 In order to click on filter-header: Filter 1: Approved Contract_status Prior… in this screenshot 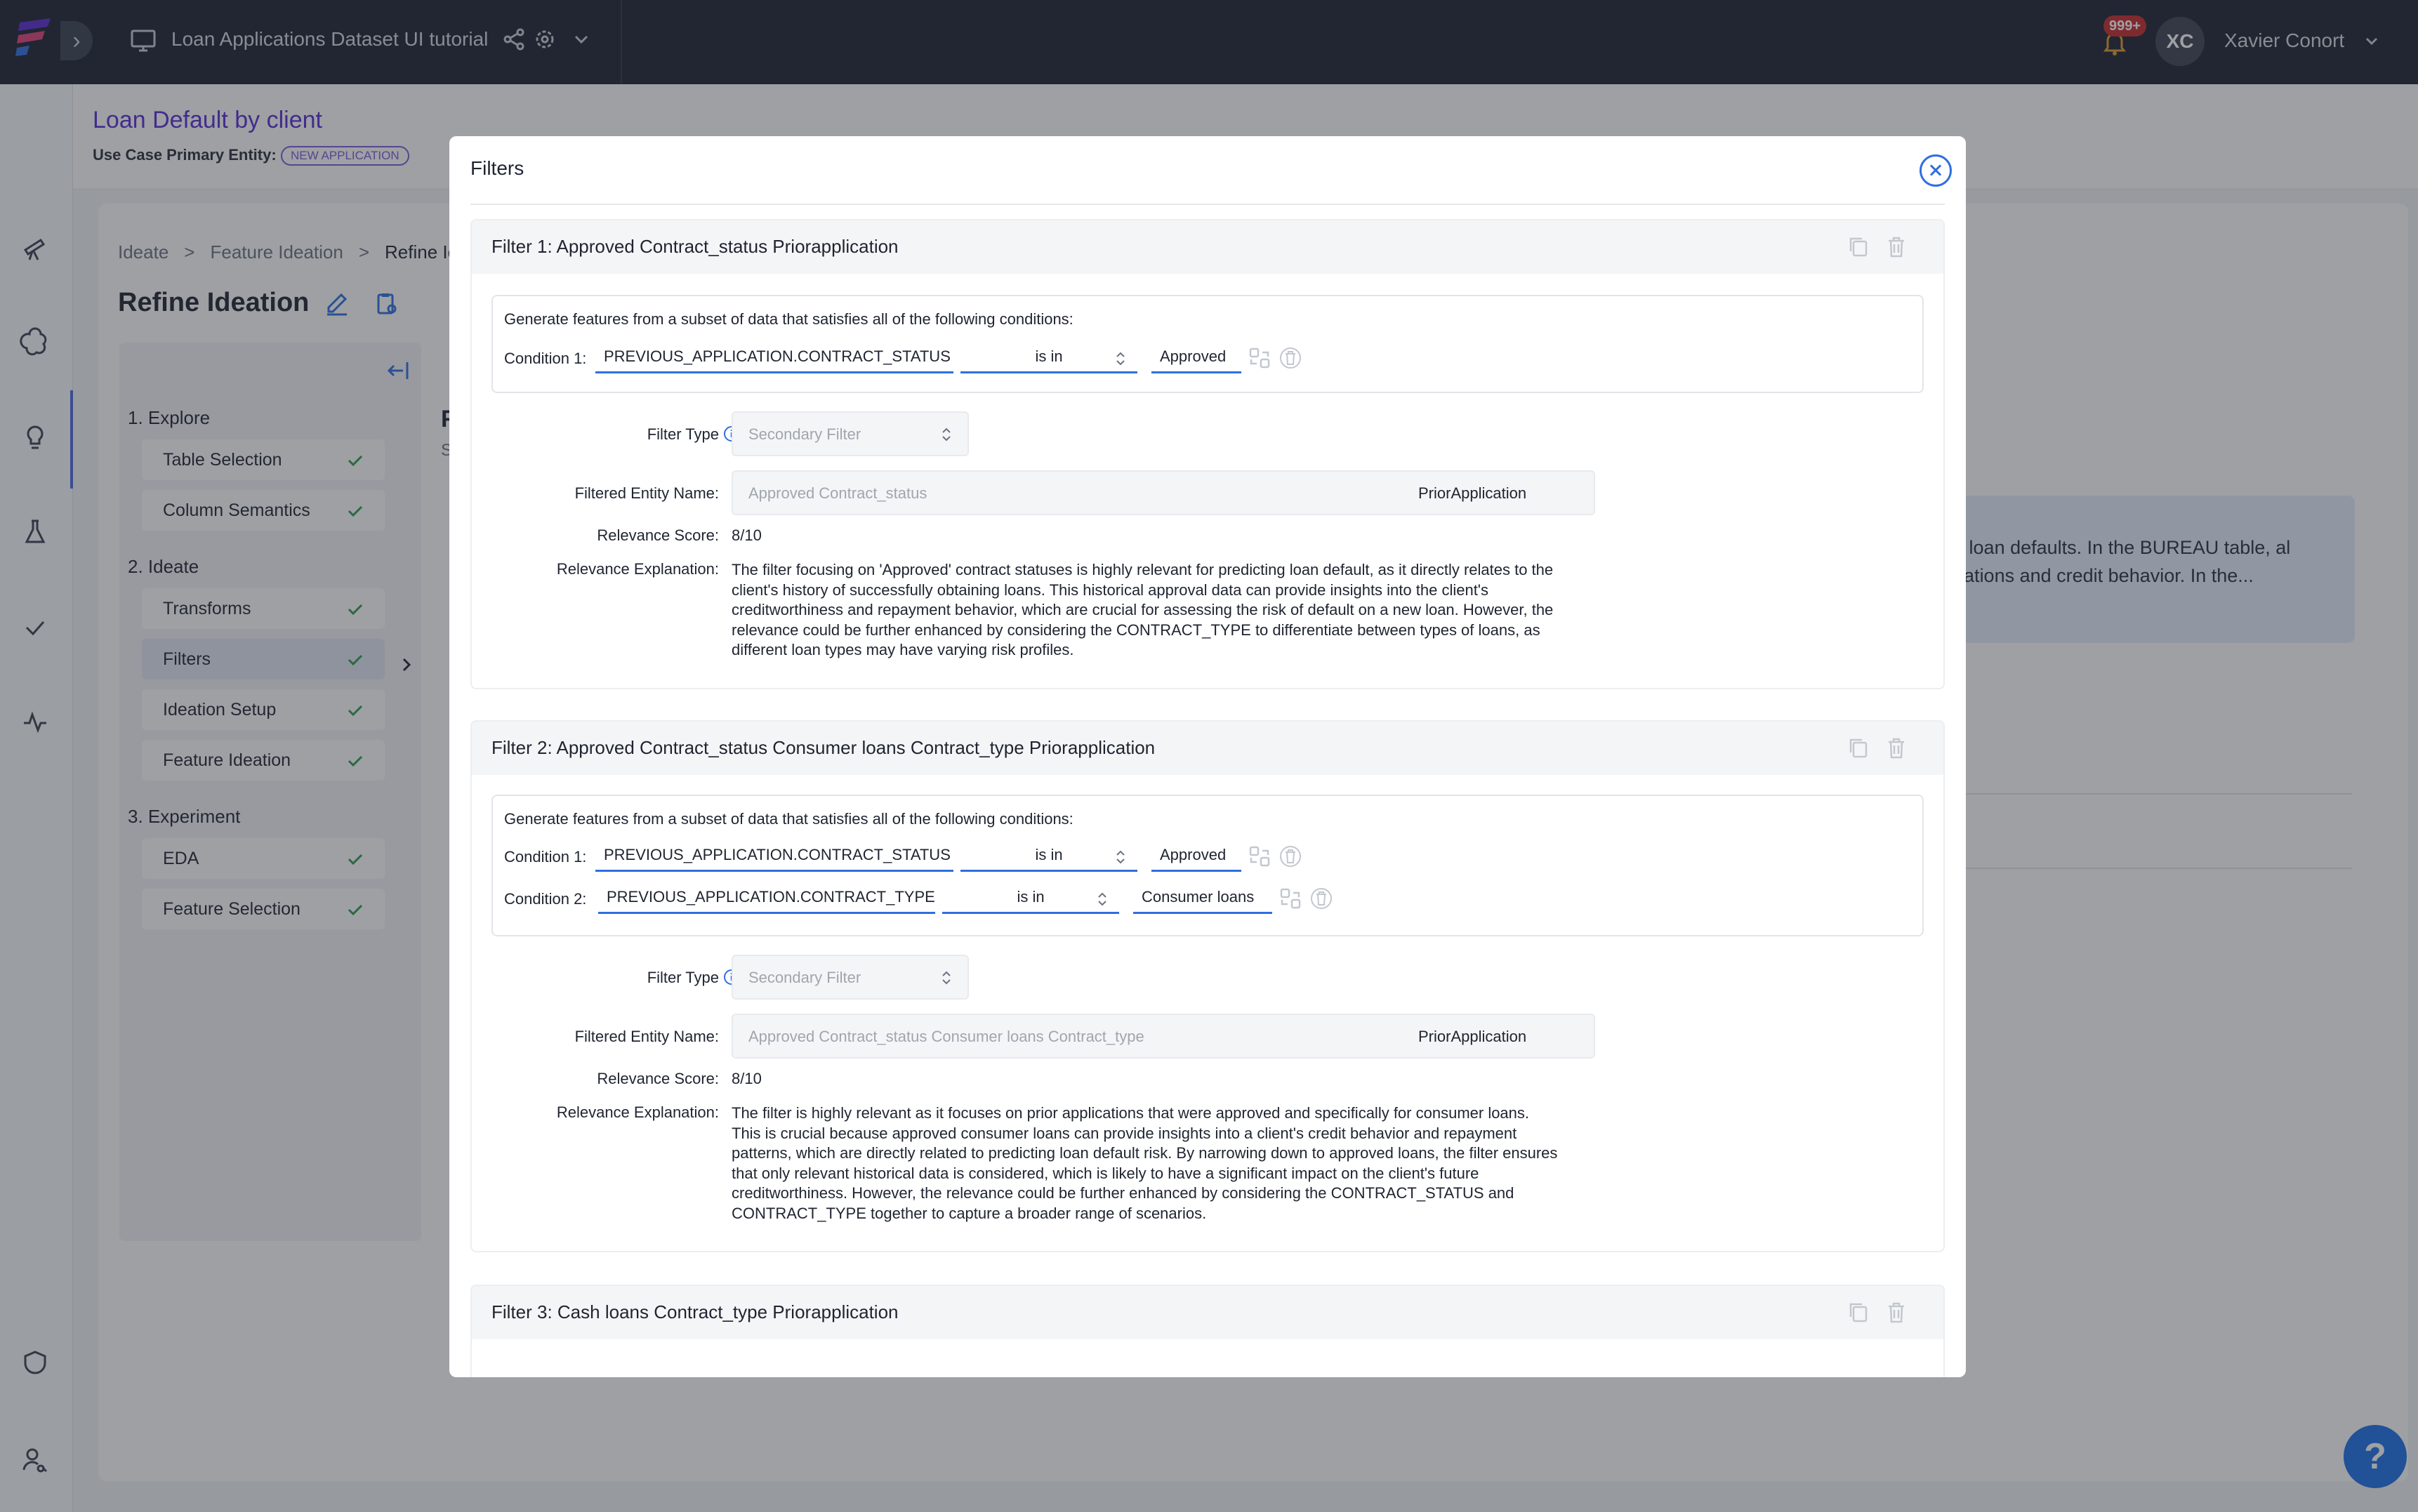, I will do `click(1207, 247)`.